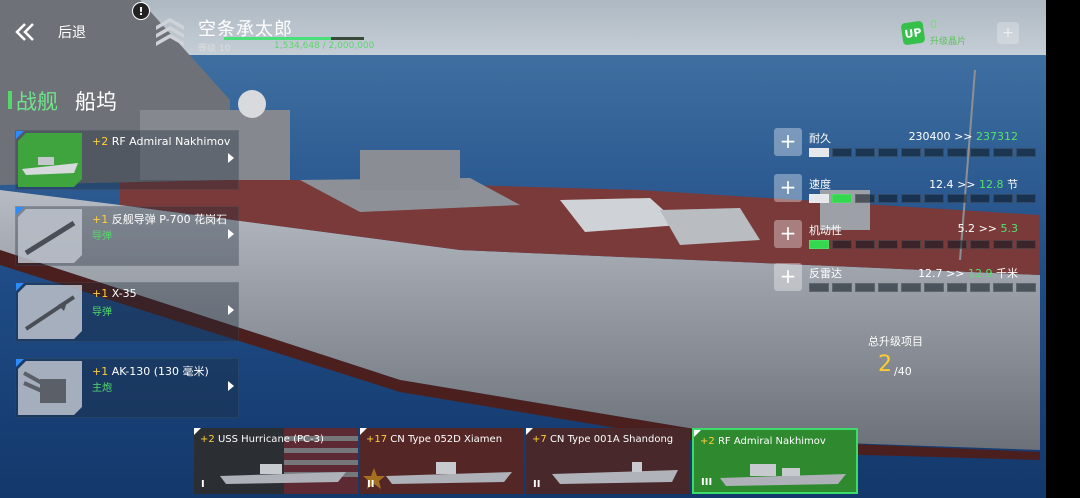 The width and height of the screenshot is (1080, 498). Describe the element at coordinates (895, 341) in the screenshot. I see `total-upgrades-label: 总升级项目` at that location.